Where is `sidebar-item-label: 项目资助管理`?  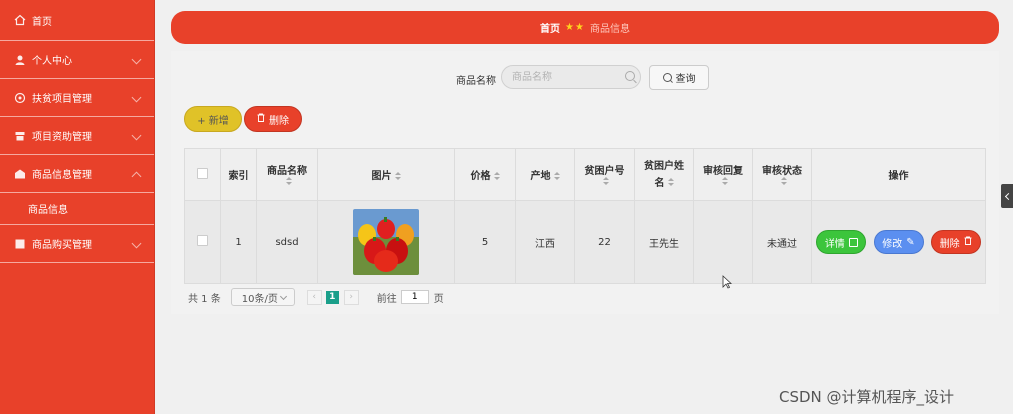
sidebar-item-label: 项目资助管理 is located at coordinates (62, 137).